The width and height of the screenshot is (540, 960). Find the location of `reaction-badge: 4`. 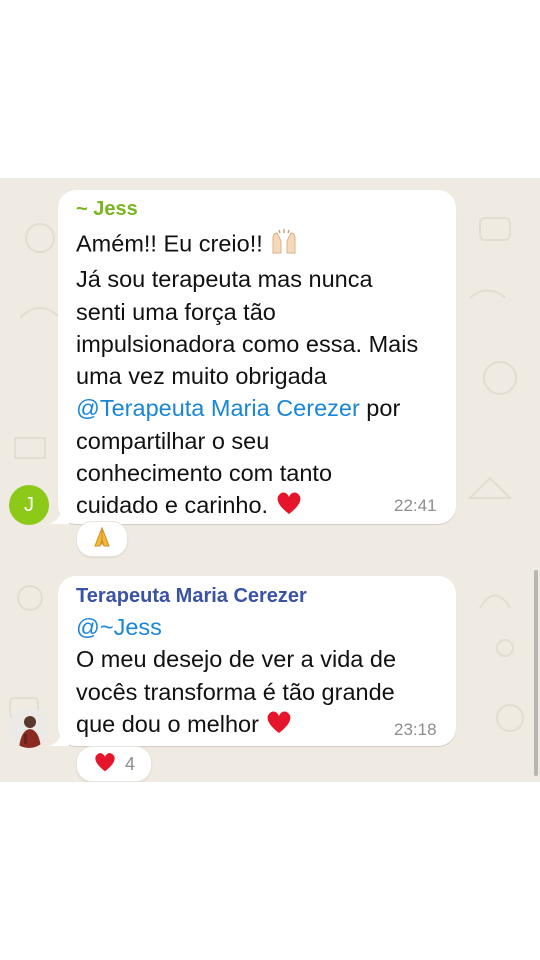

reaction-badge: 4 is located at coordinates (114, 764).